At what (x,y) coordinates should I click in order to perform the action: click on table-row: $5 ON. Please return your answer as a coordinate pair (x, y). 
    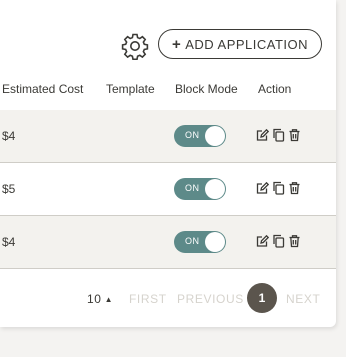
    Looking at the image, I should click on (168, 189).